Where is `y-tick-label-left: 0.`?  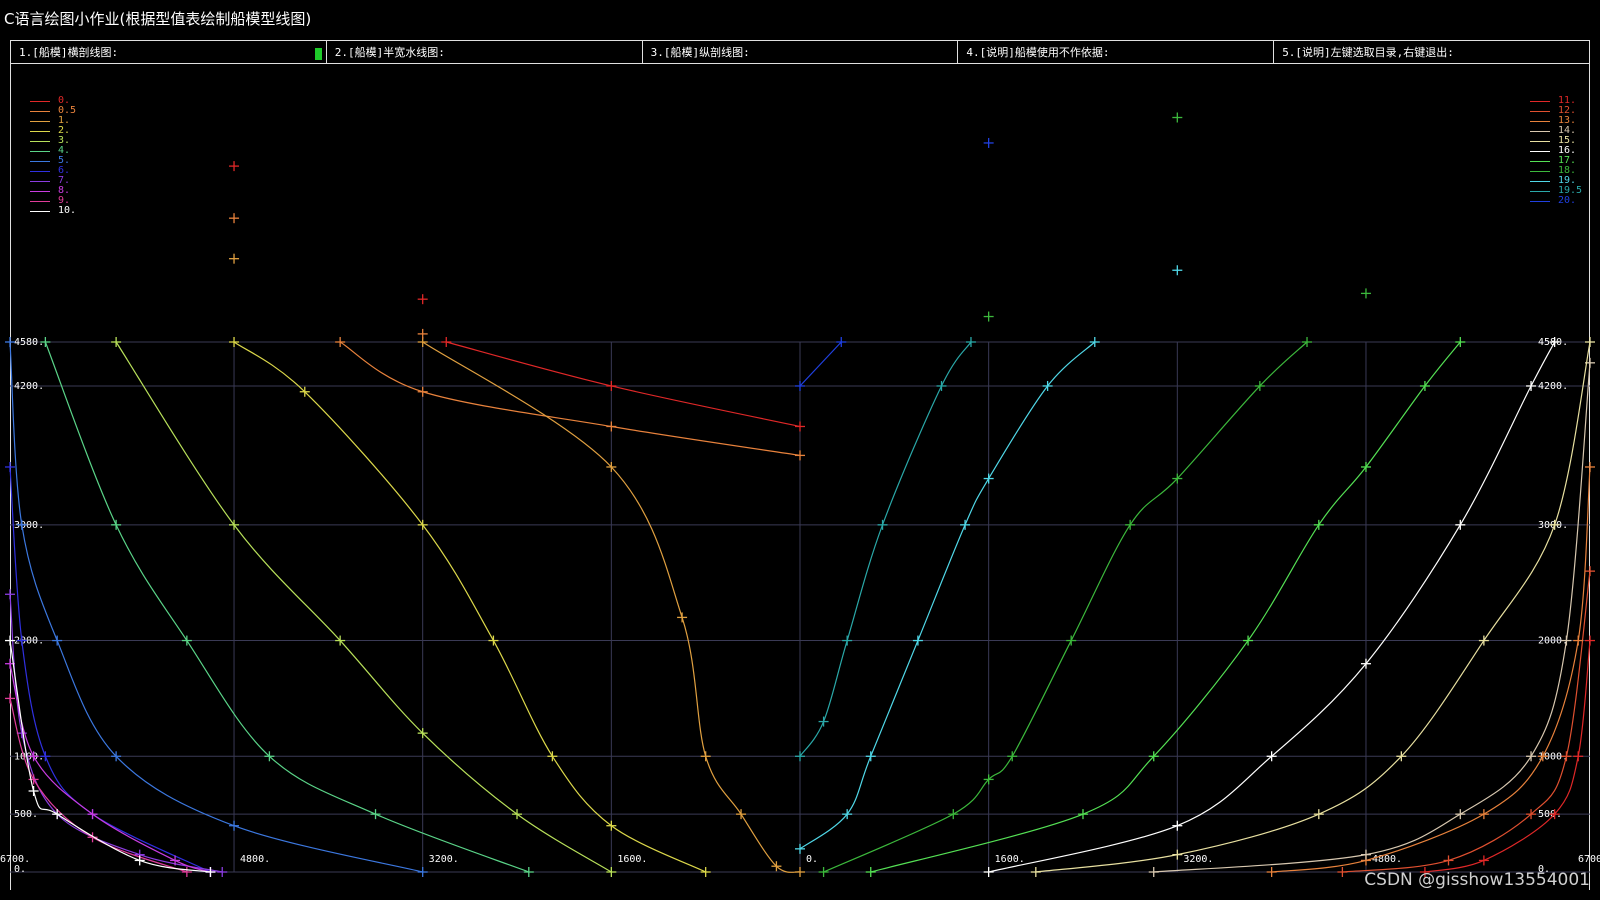 y-tick-label-left: 0. is located at coordinates (20, 869).